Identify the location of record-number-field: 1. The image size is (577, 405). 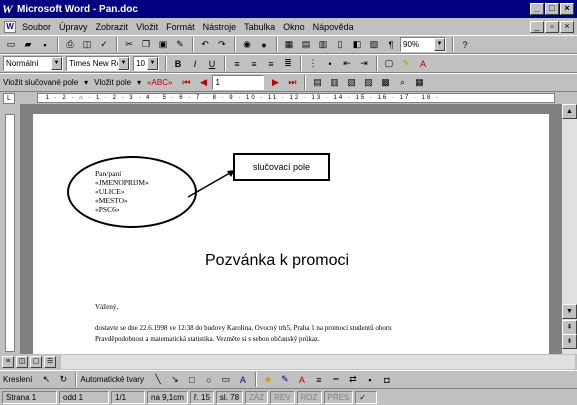
(238, 82).